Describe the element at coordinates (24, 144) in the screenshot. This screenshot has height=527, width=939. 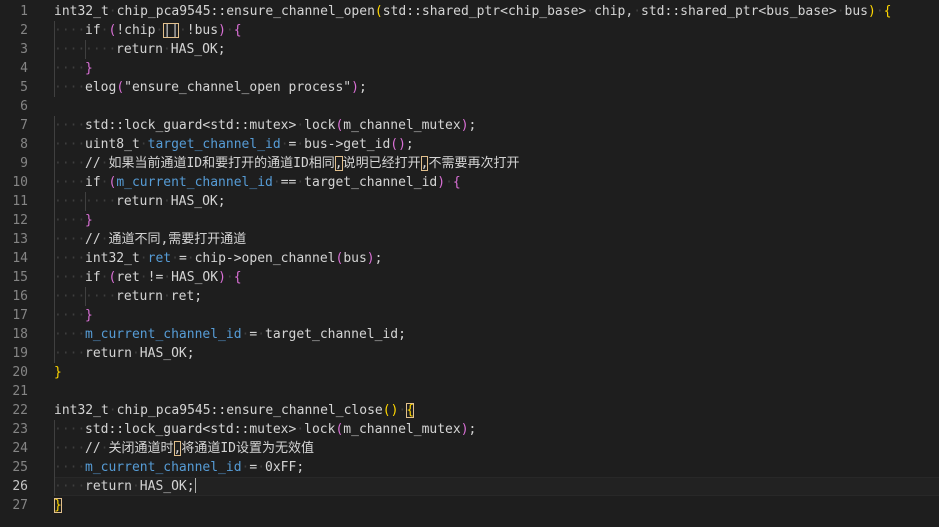
I see `line-number: 8` at that location.